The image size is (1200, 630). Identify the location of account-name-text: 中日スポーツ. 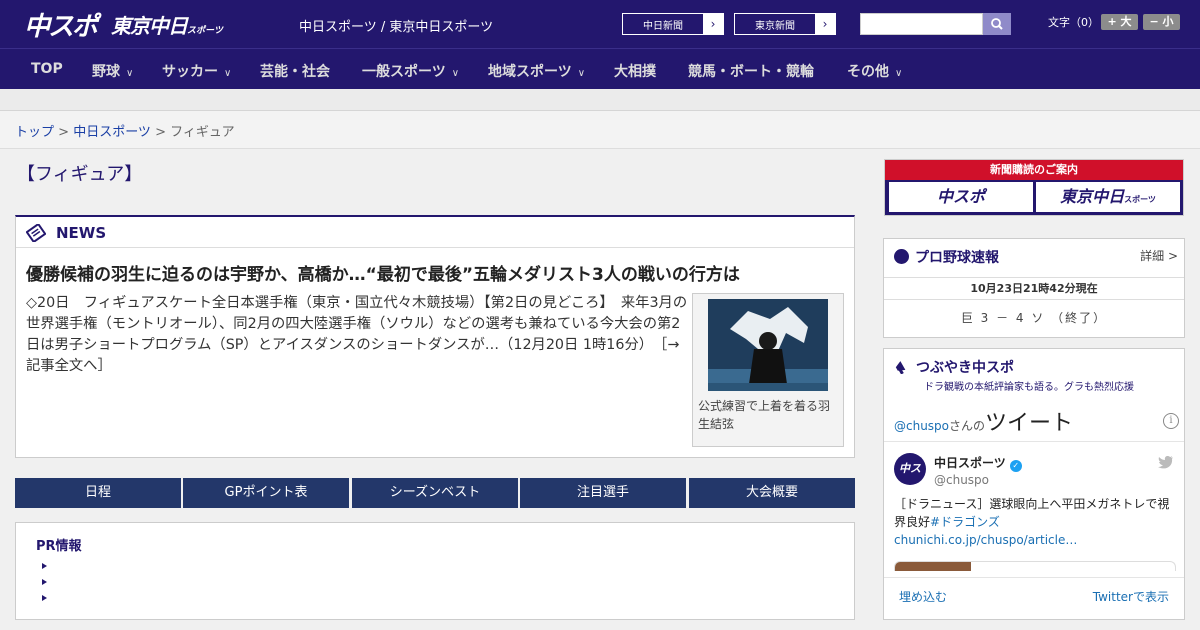
(970, 463).